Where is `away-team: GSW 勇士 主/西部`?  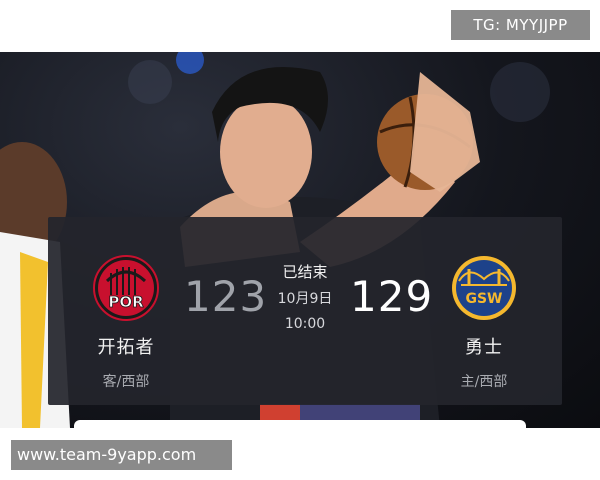 away-team: GSW 勇士 主/西部 is located at coordinates (484, 323).